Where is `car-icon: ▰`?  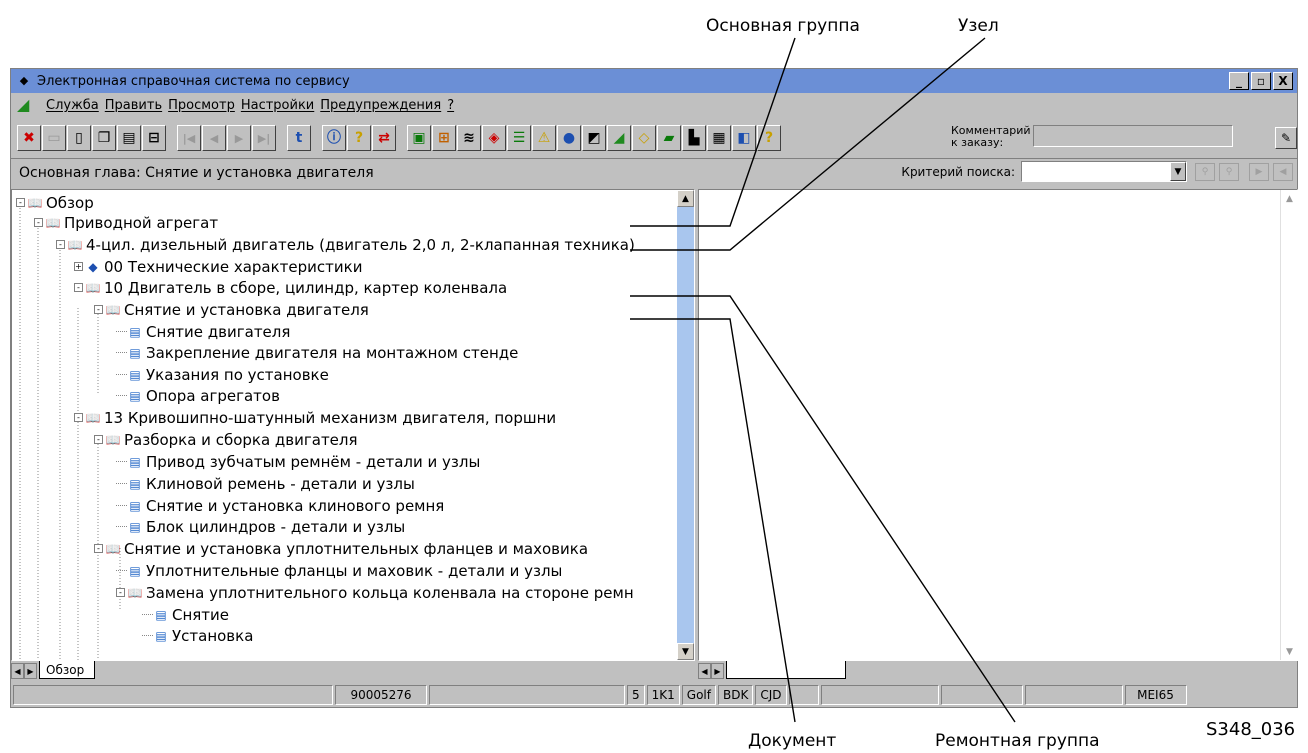
car-icon: ▰ is located at coordinates (669, 138).